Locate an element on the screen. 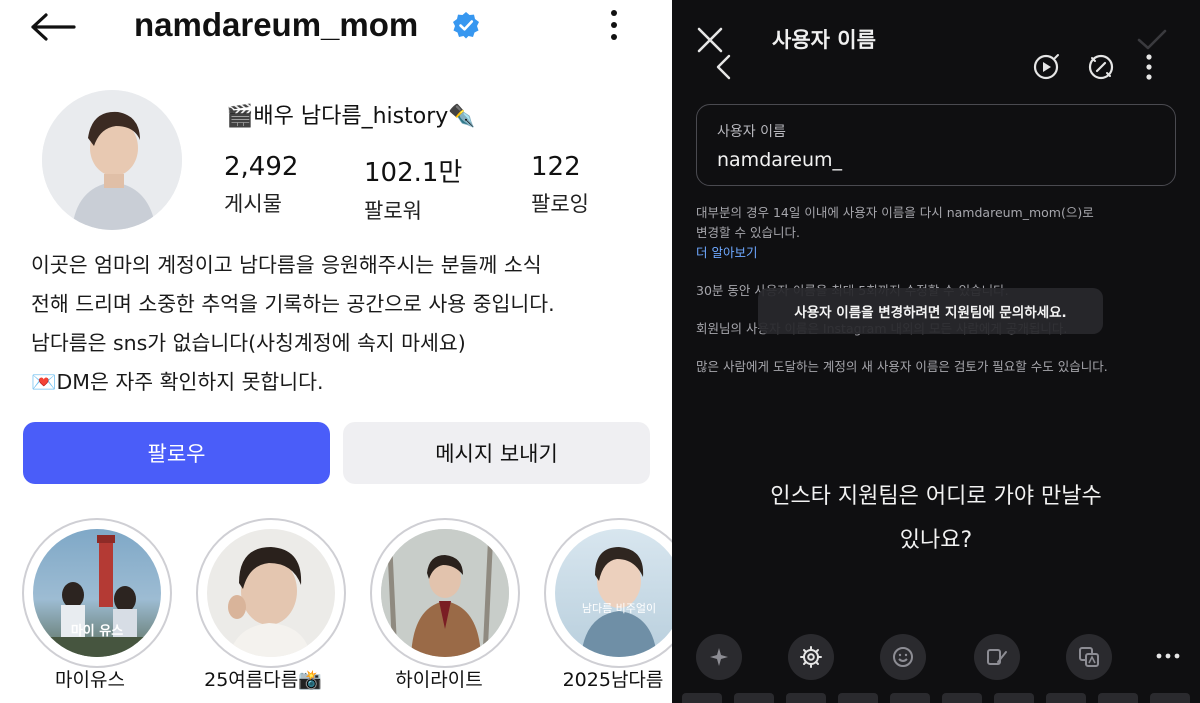 The width and height of the screenshot is (1200, 703). avatar-portrait-image is located at coordinates (112, 160).